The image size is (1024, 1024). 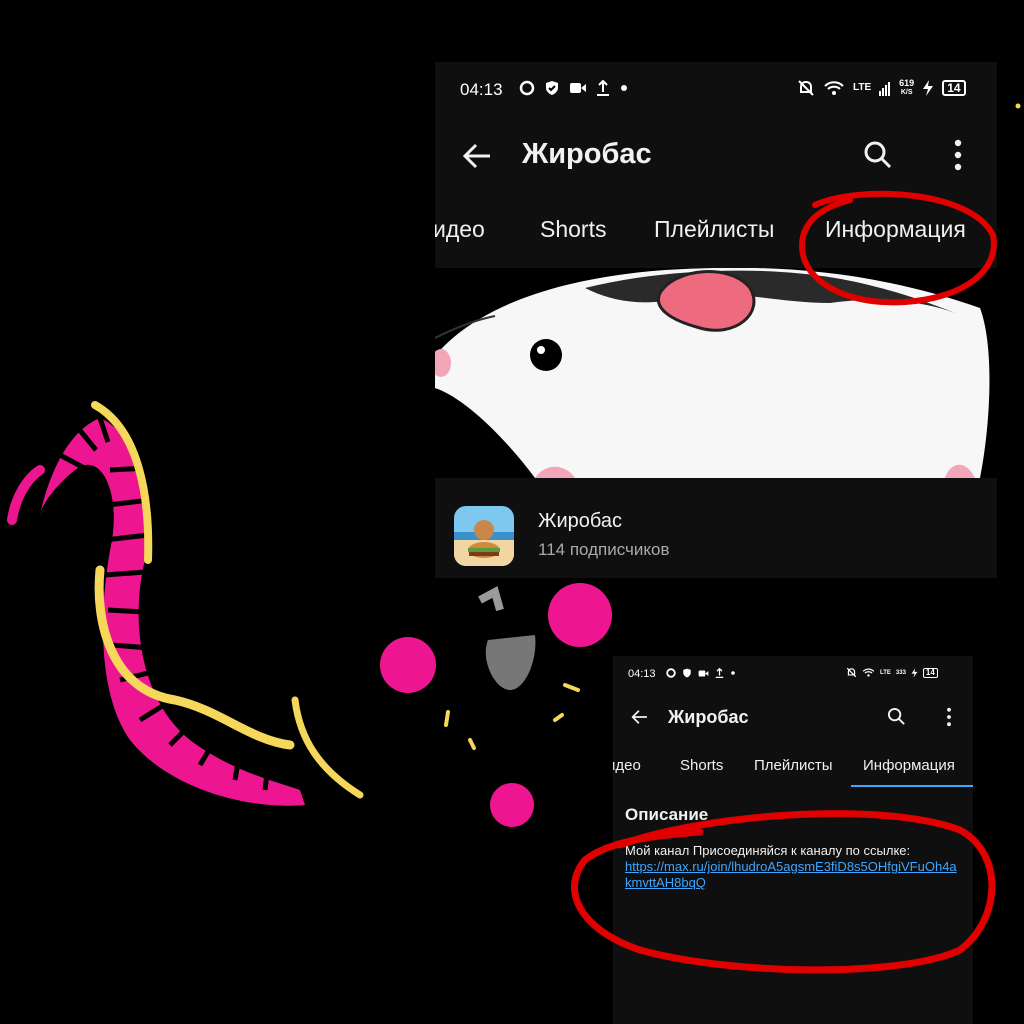 I want to click on tab-information: Информация, so click(x=909, y=765).